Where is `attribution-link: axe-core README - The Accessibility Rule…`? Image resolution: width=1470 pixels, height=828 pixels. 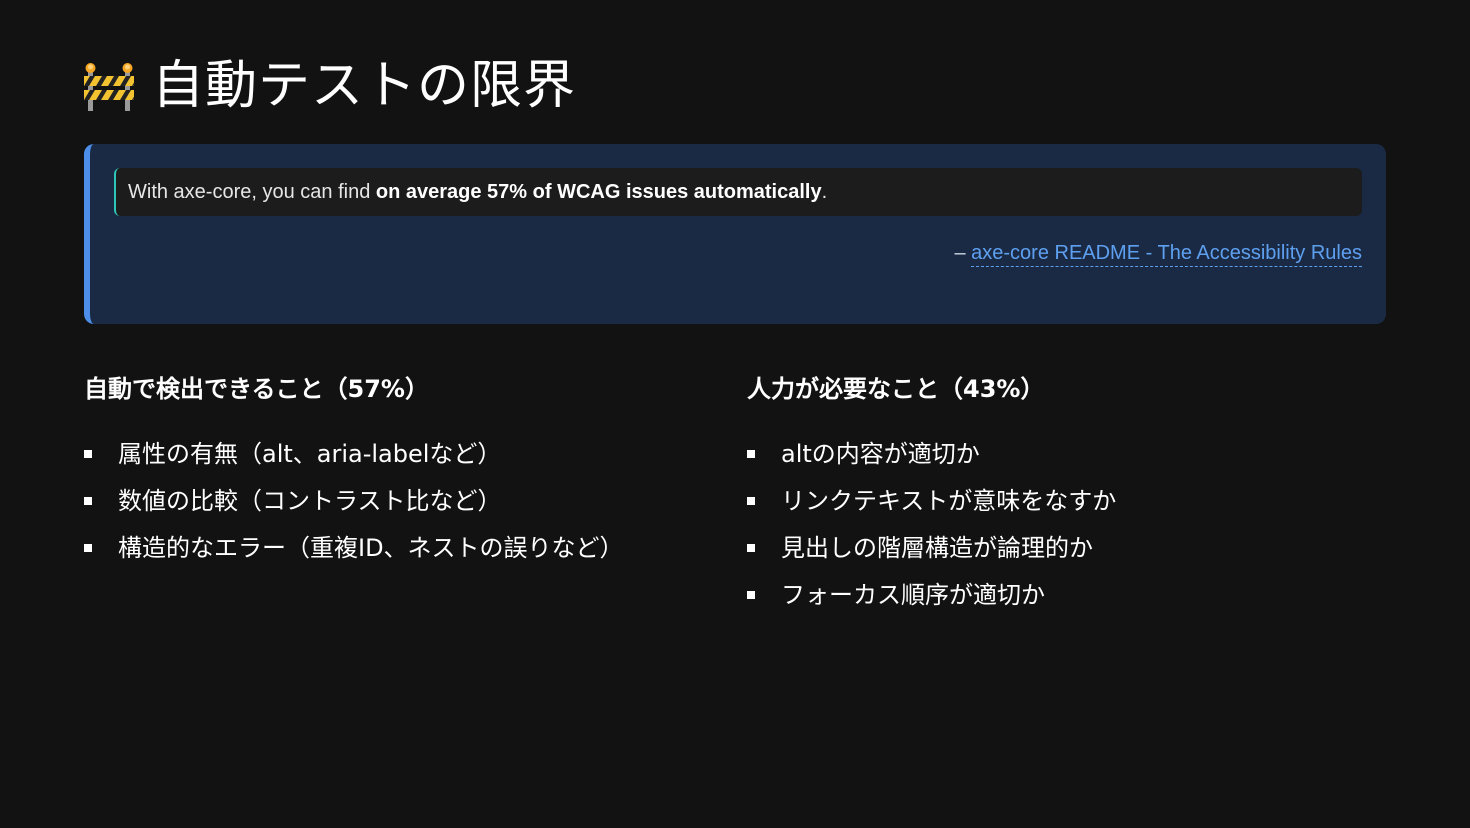 attribution-link: axe-core README - The Accessibility Rule… is located at coordinates (1166, 254).